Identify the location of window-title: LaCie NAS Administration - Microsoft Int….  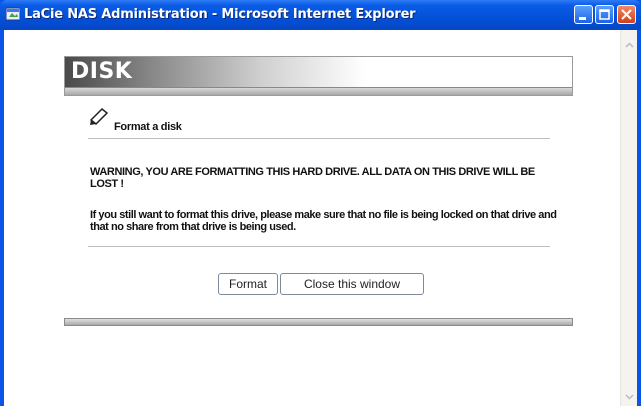
(220, 14).